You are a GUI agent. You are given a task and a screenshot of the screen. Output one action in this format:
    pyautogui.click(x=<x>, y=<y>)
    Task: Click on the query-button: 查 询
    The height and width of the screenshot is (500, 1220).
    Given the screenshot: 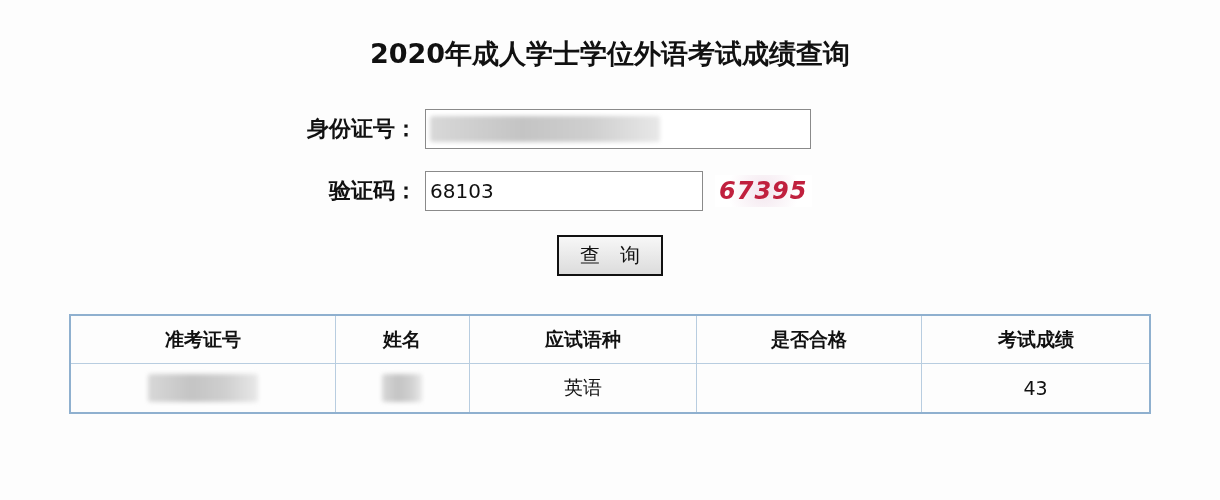 What is the action you would take?
    pyautogui.click(x=610, y=255)
    